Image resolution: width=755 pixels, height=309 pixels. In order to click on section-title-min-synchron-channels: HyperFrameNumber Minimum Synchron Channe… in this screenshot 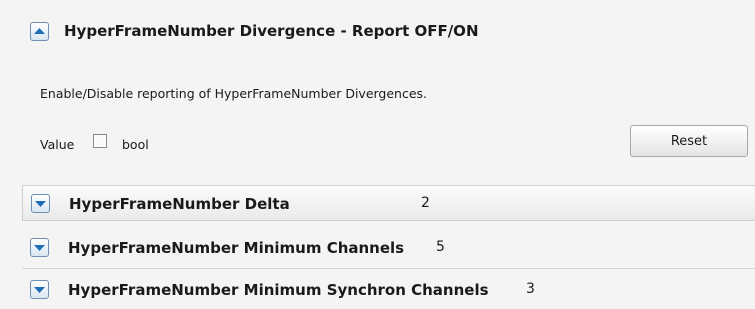, I will do `click(278, 290)`.